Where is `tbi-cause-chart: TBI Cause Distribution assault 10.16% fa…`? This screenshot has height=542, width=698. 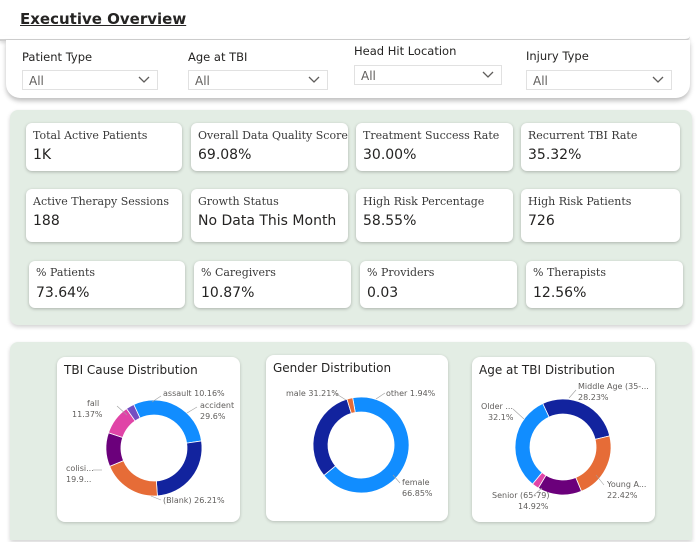
tbi-cause-chart: TBI Cause Distribution assault 10.16% fa… is located at coordinates (148, 439).